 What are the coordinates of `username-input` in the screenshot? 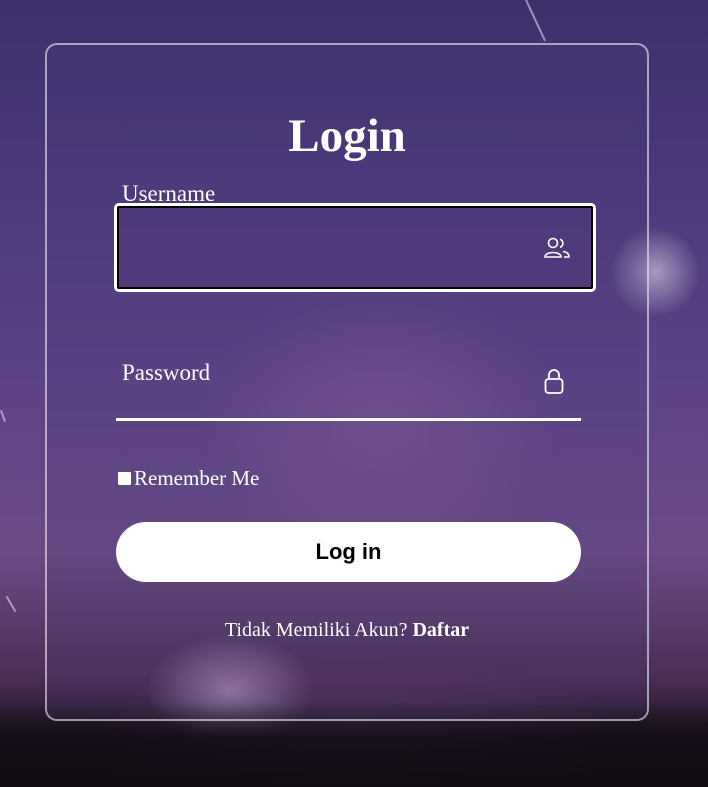 It's located at (355, 247).